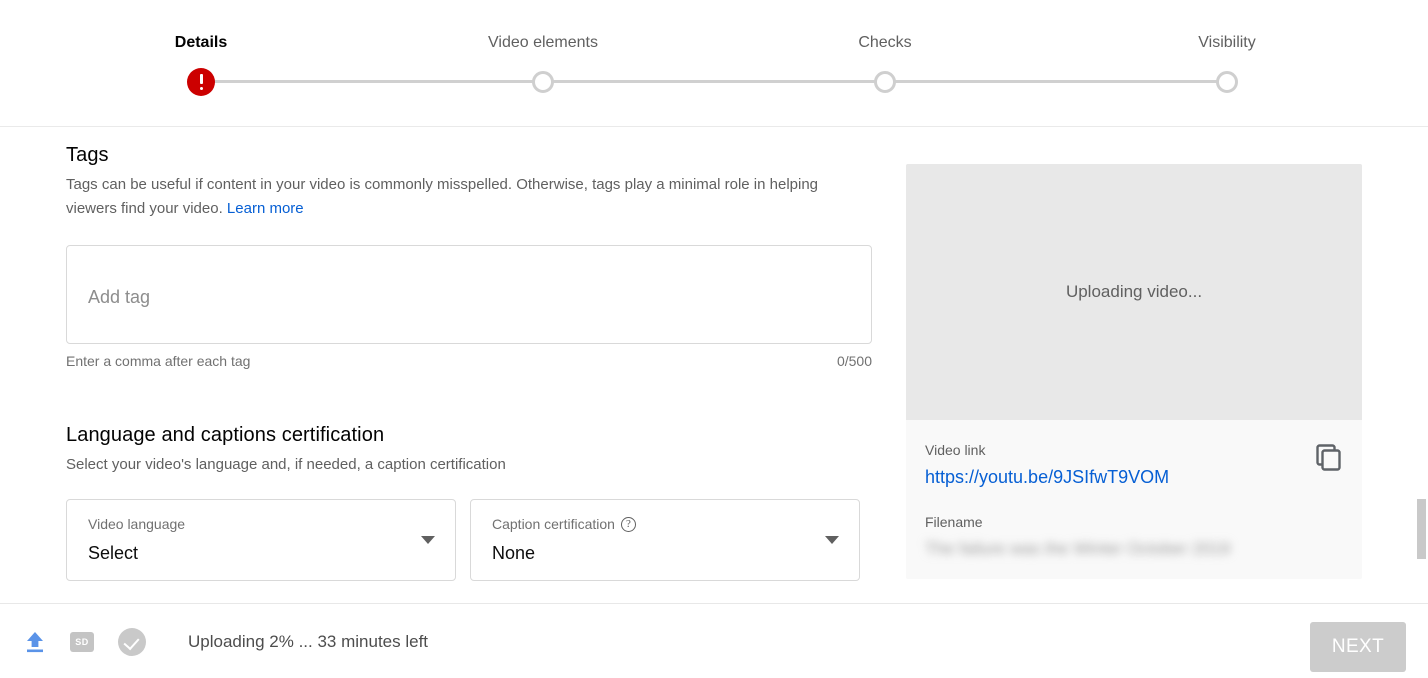 The image size is (1428, 678). I want to click on filename-label: Filename, so click(954, 522).